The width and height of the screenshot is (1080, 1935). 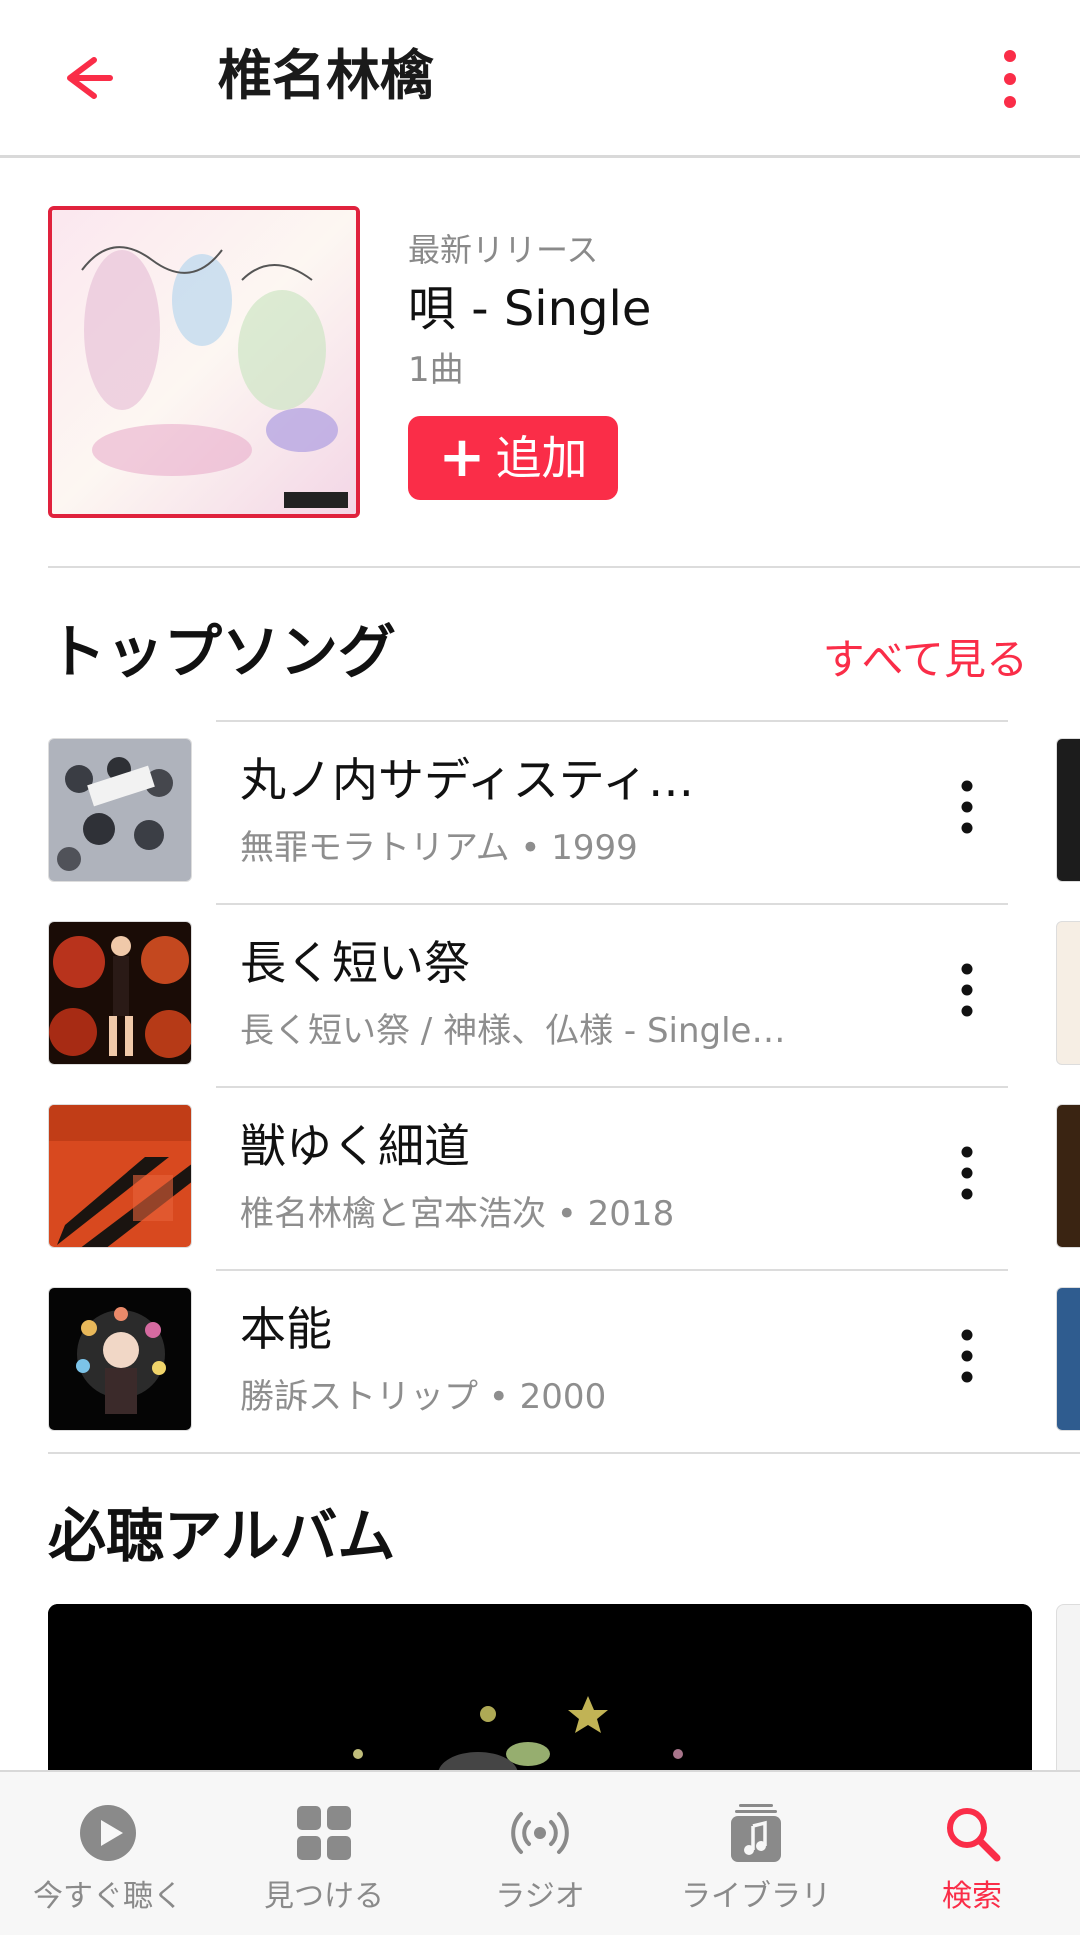 I want to click on play-circle-icon, so click(x=108, y=1833).